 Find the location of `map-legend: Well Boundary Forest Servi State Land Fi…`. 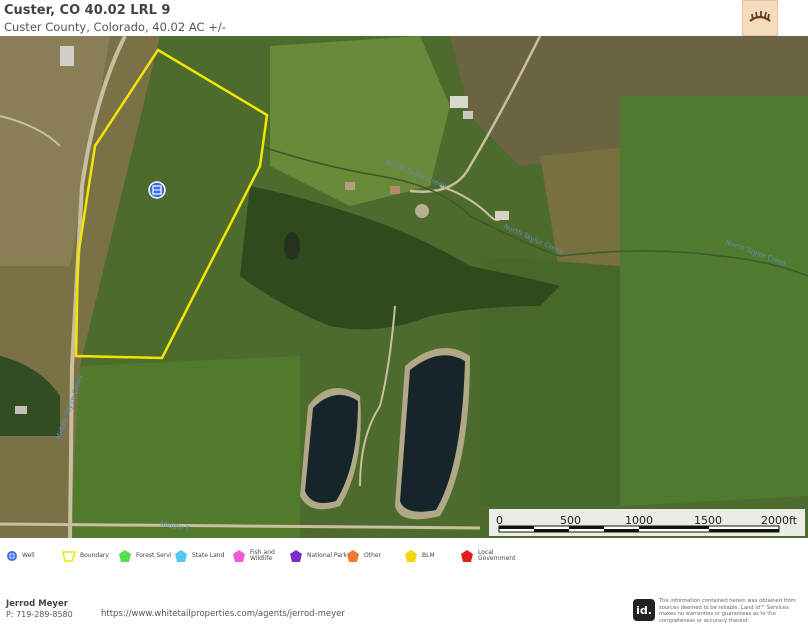

map-legend: Well Boundary Forest Servi State Land Fi… is located at coordinates (404, 556).